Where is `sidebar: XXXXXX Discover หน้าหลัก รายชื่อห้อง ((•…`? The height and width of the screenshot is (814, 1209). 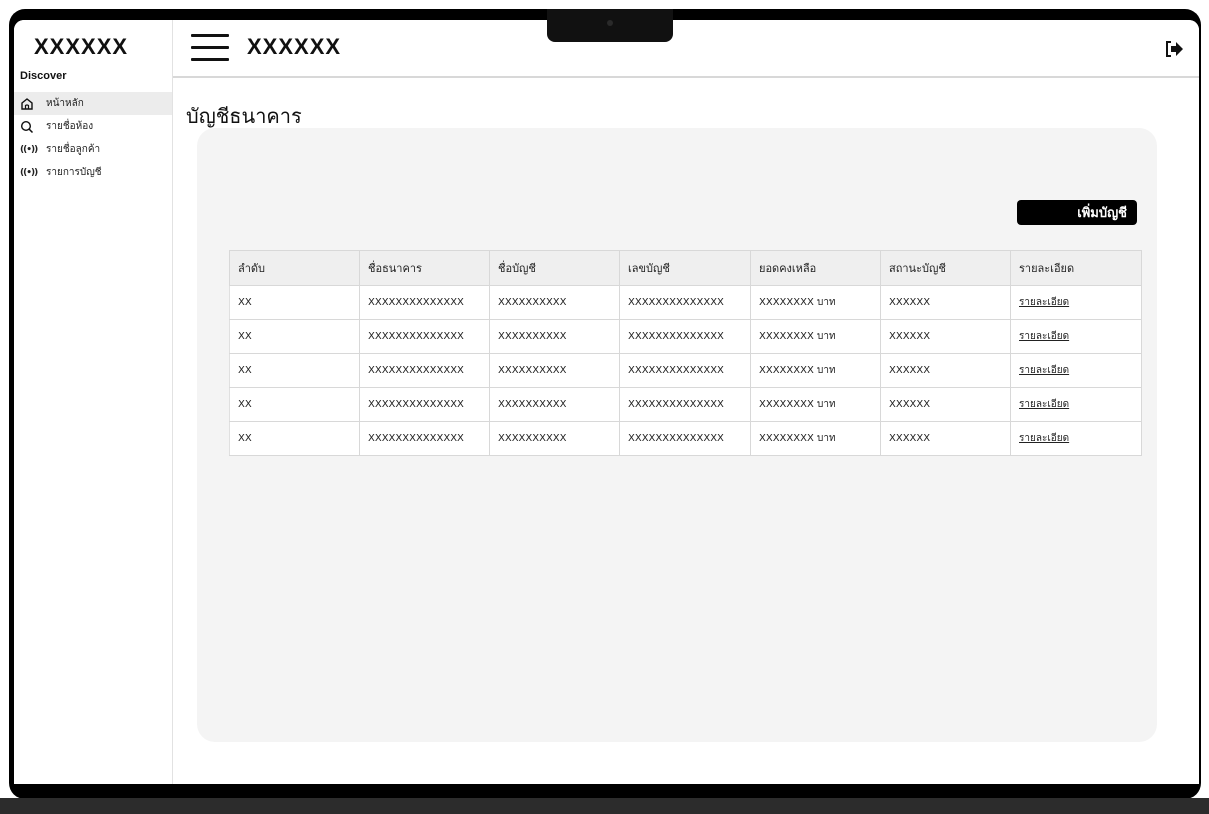
sidebar: XXXXXX Discover หน้าหลัก รายชื่อห้อง ((•… is located at coordinates (93, 402).